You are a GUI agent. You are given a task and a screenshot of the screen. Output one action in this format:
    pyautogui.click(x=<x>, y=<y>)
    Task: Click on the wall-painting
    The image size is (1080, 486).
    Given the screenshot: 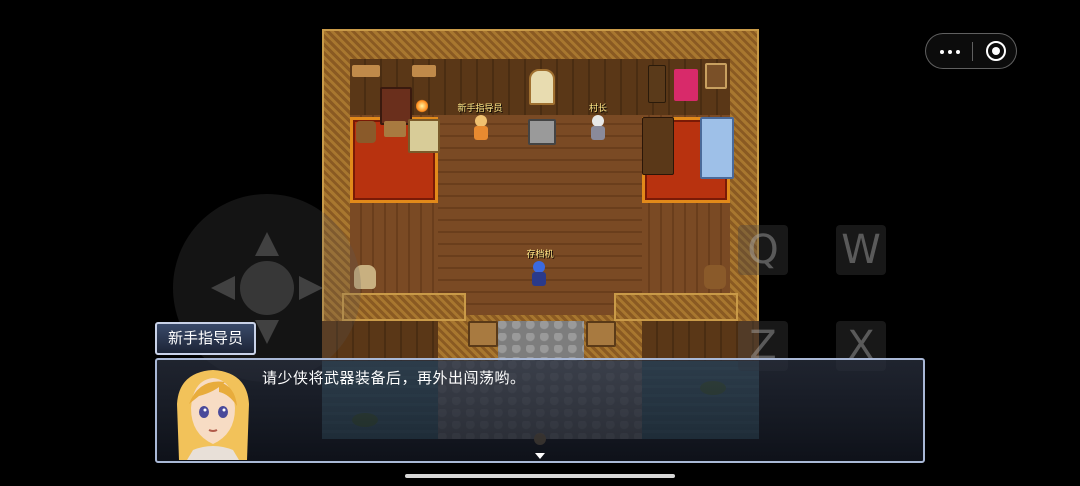 What is the action you would take?
    pyautogui.click(x=716, y=76)
    